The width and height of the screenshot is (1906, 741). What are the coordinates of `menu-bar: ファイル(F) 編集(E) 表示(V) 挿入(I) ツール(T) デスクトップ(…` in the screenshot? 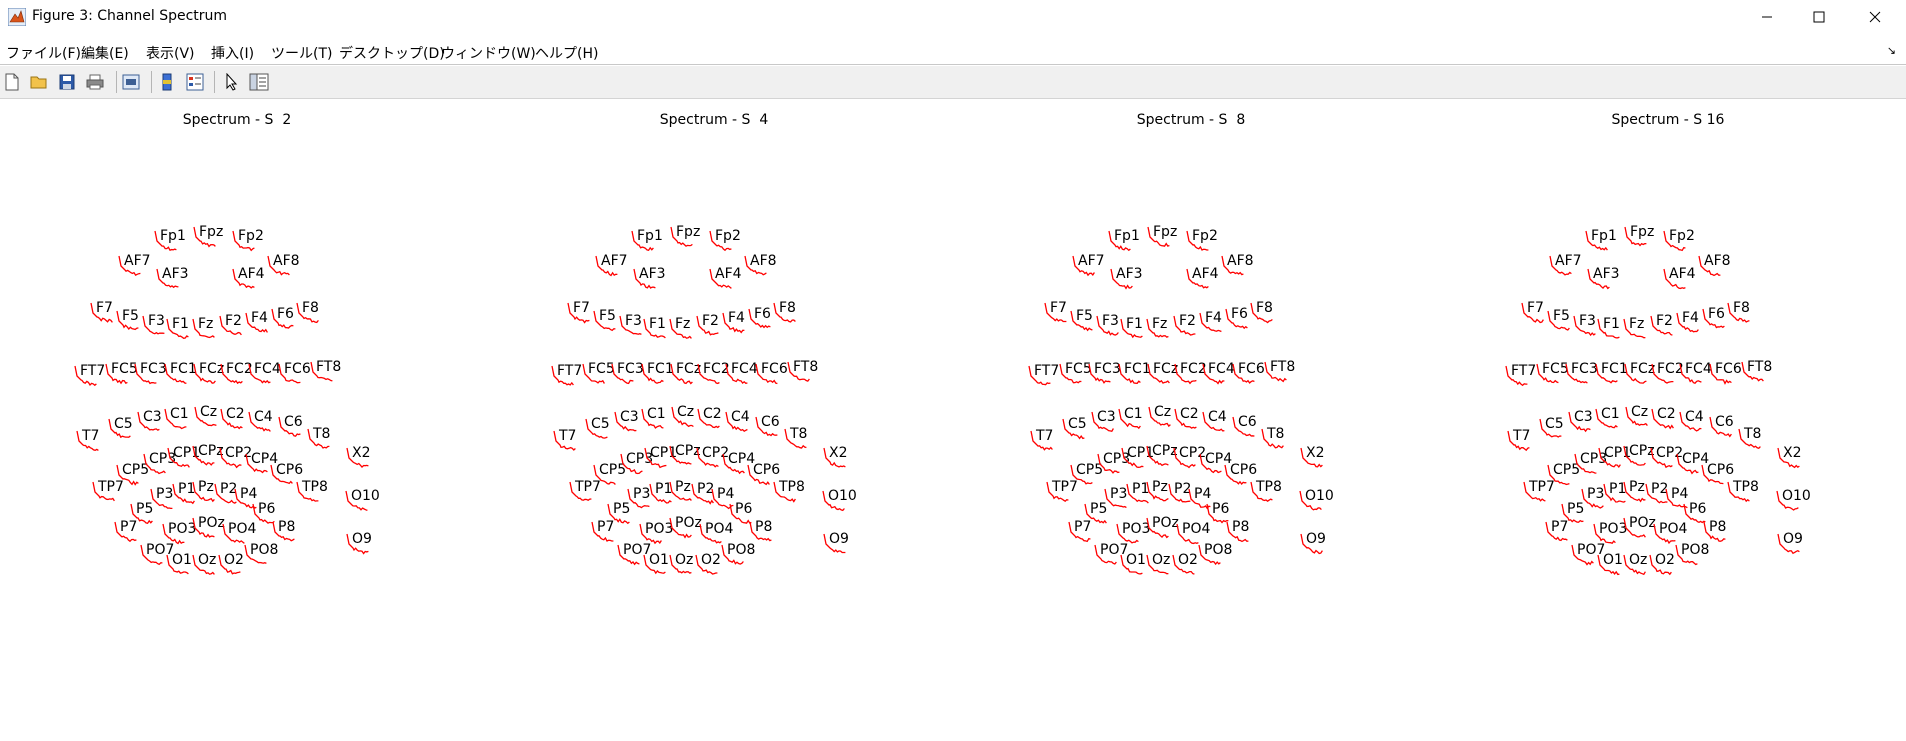 It's located at (953, 51).